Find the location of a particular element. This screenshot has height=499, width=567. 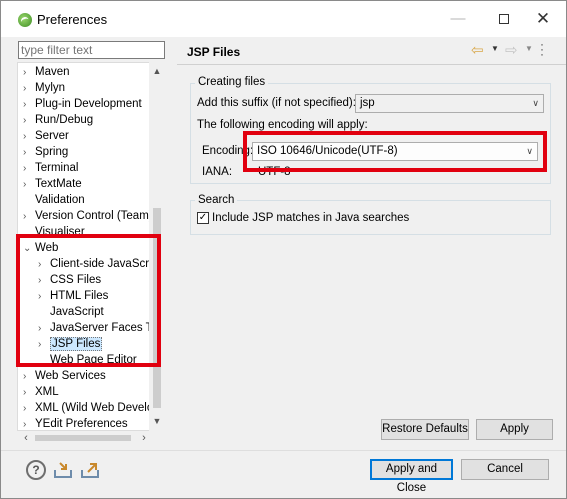

title-bar: Preferences — ✕ is located at coordinates (283, 19).